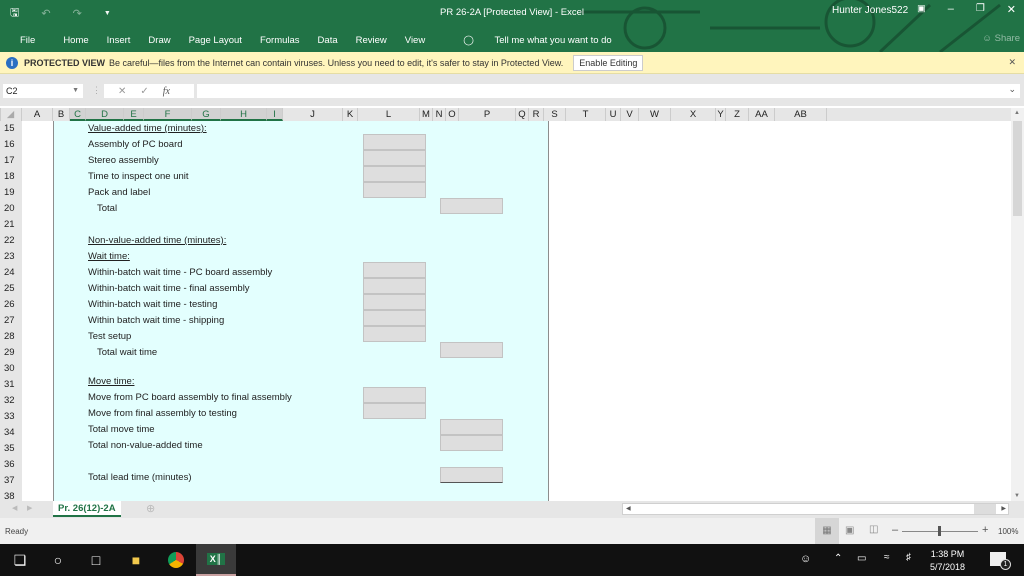 This screenshot has width=1024, height=576. What do you see at coordinates (11, 114) in the screenshot?
I see `select-all: ◢` at bounding box center [11, 114].